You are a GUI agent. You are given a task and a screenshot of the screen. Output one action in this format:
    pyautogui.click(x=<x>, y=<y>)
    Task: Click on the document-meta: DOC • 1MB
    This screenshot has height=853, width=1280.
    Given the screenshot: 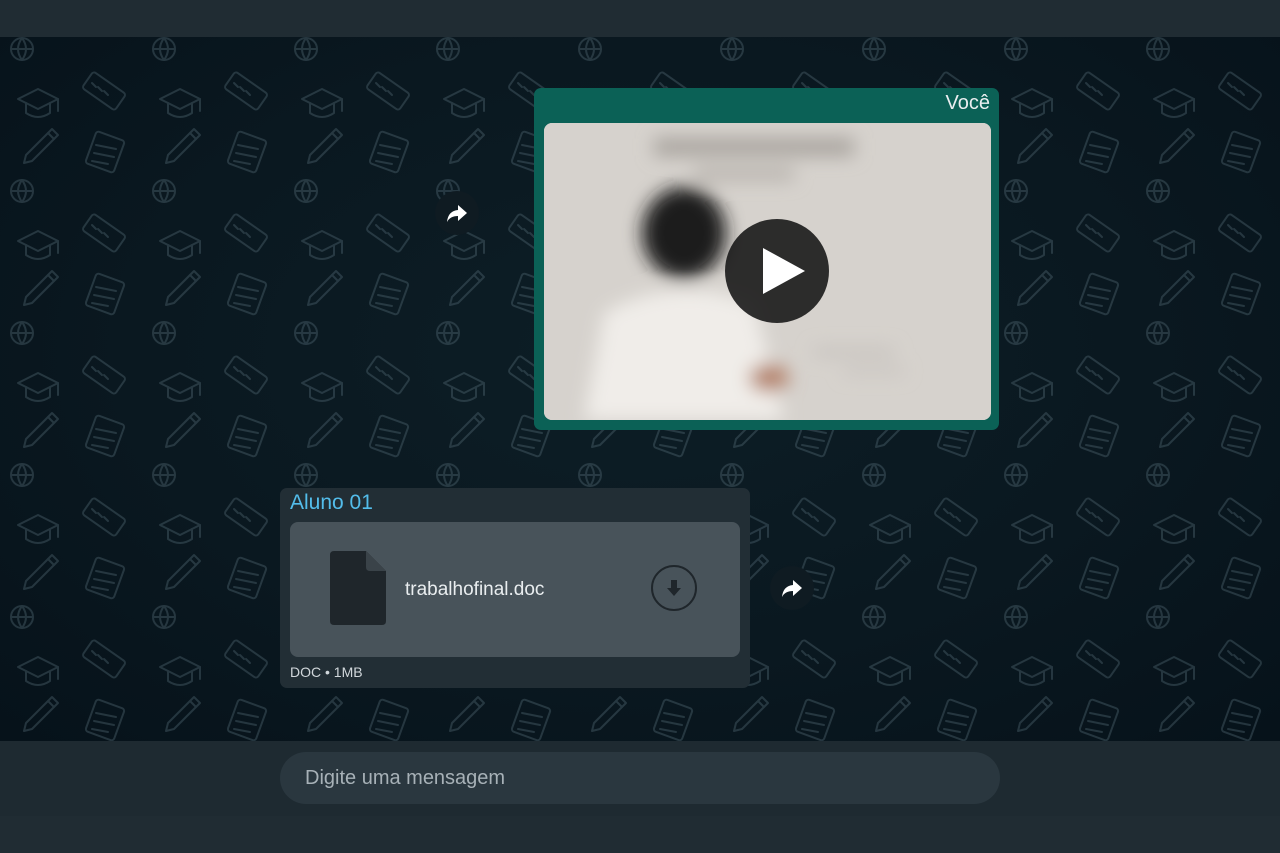 What is the action you would take?
    pyautogui.click(x=326, y=672)
    